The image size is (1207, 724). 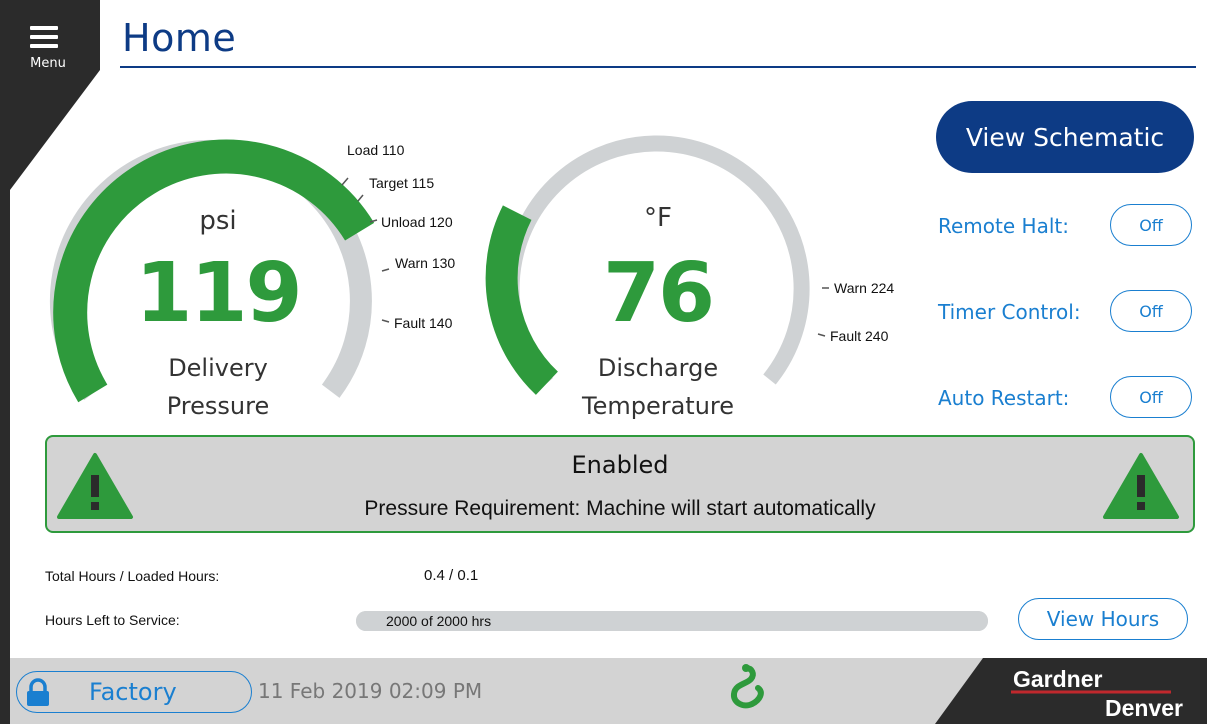 I want to click on temperature-value: 76, so click(x=658, y=293).